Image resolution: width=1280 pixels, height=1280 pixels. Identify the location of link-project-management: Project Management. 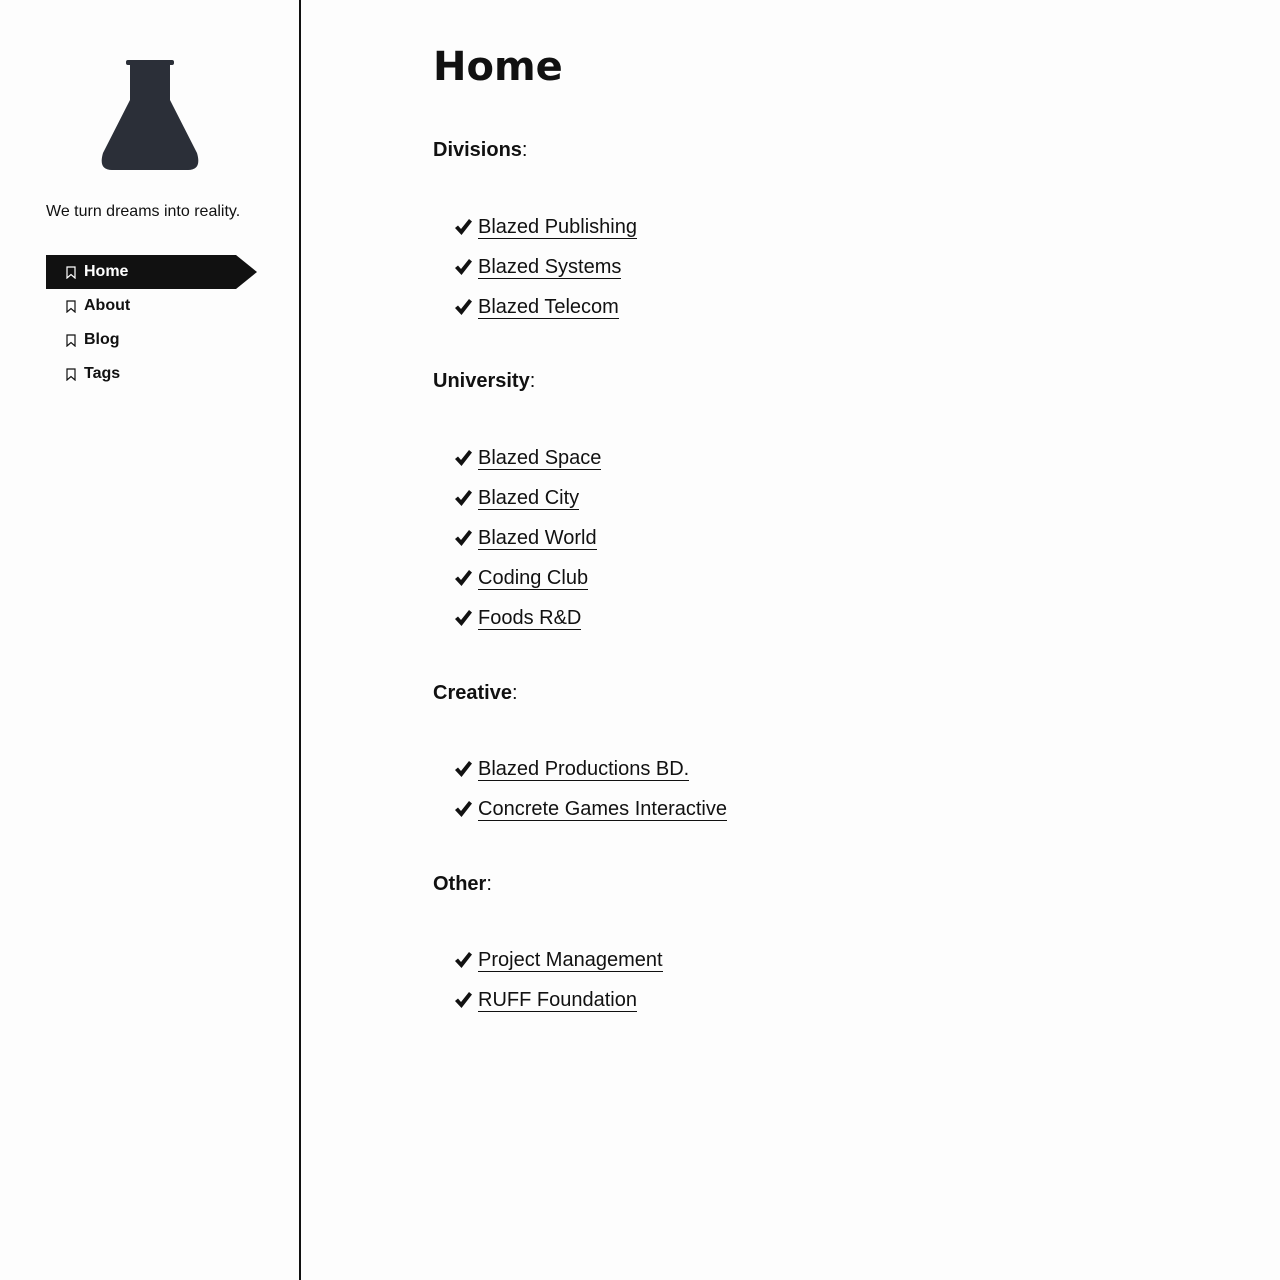
(570, 960).